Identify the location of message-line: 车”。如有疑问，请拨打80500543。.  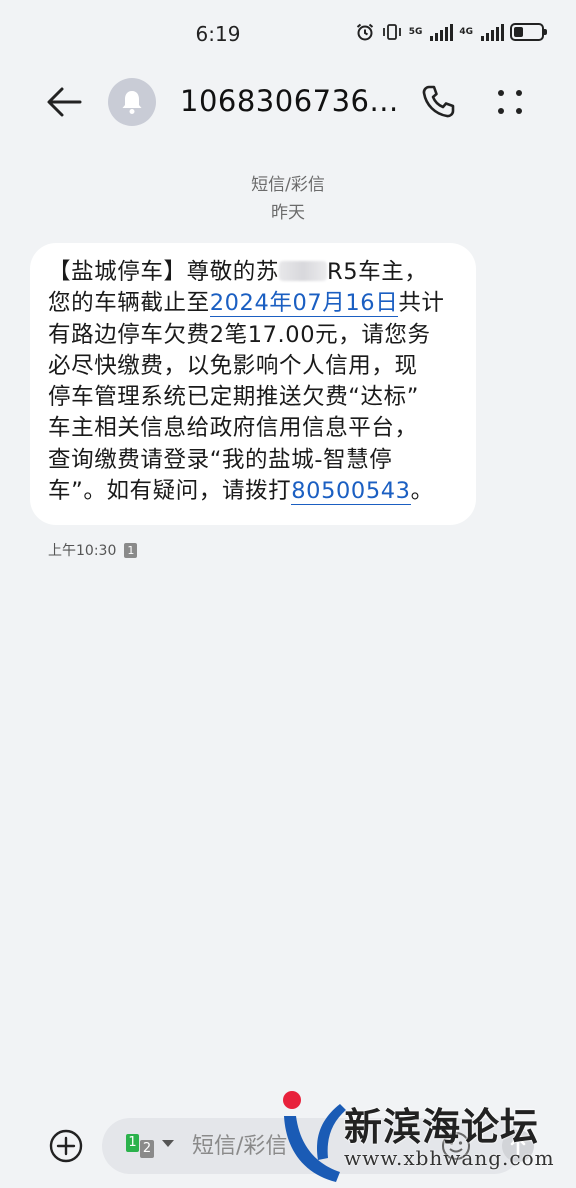
(241, 492).